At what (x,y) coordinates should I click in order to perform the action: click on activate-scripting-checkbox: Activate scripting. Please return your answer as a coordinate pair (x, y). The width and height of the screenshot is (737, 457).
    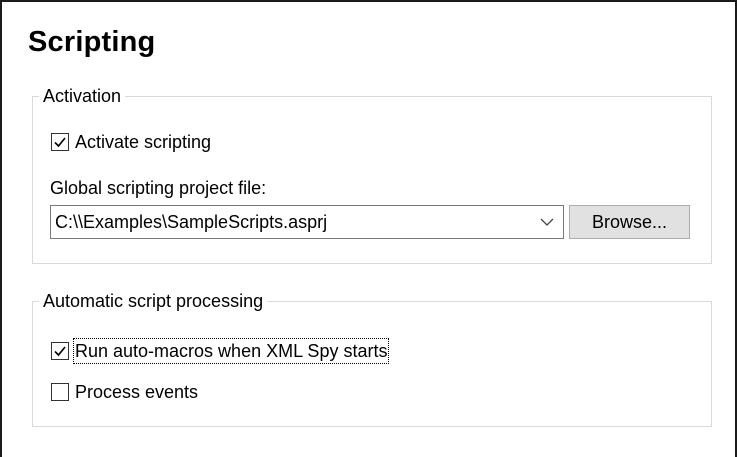
    Looking at the image, I should click on (131, 142).